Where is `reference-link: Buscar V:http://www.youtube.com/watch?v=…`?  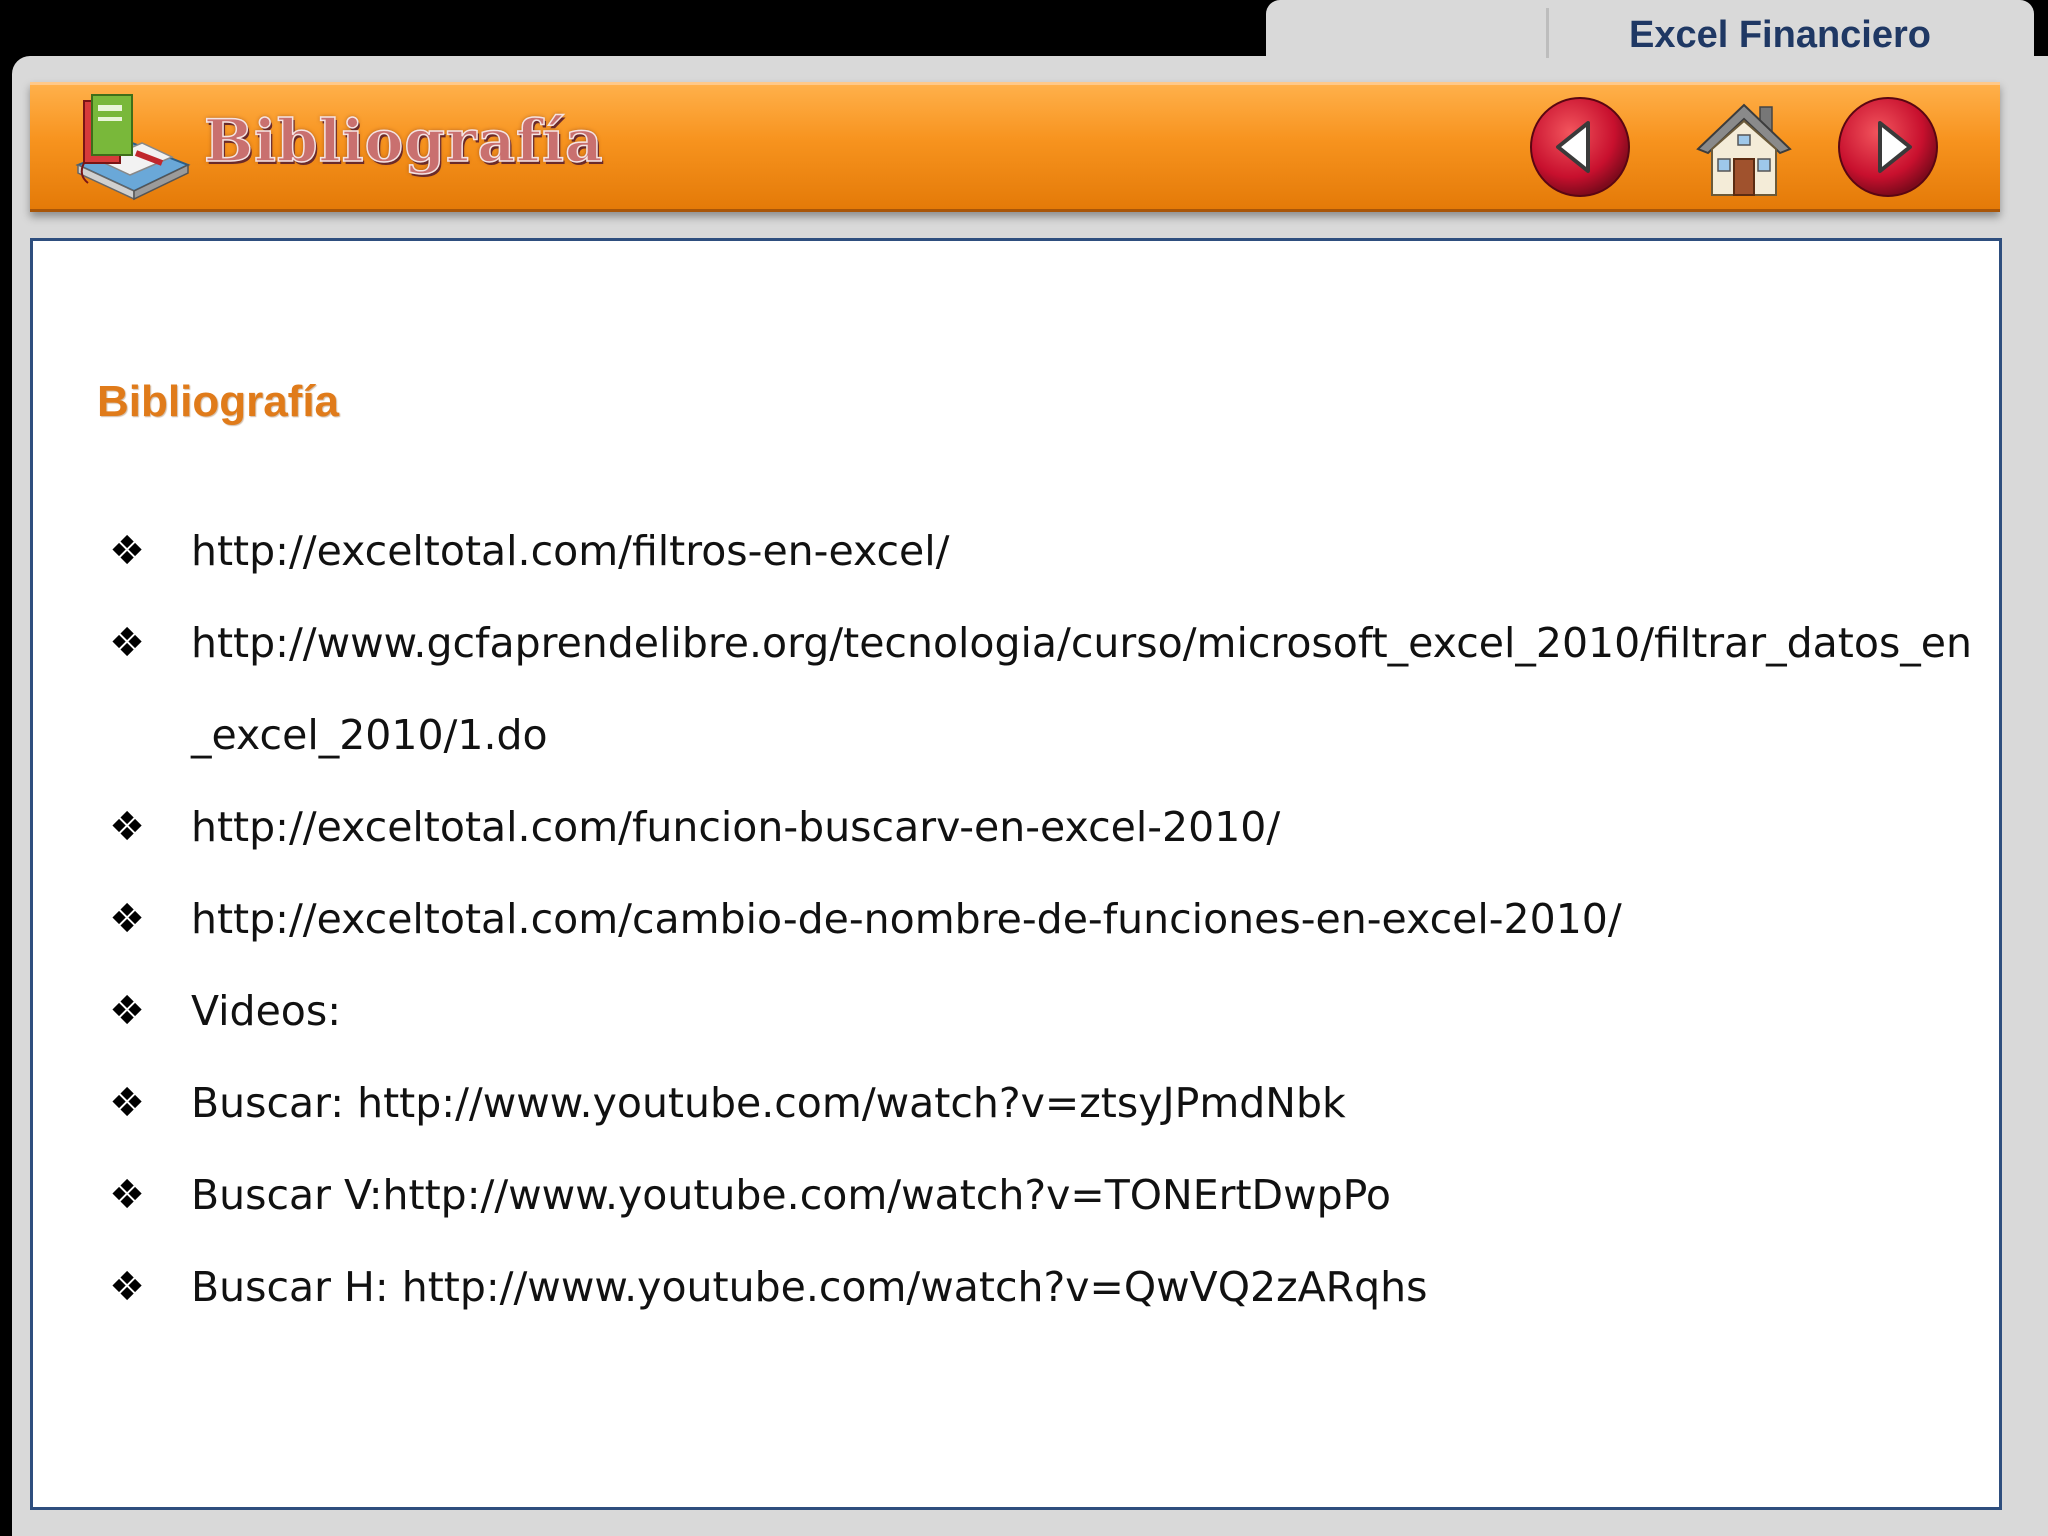 reference-link: Buscar V:http://www.youtube.com/watch?v=… is located at coordinates (791, 1195).